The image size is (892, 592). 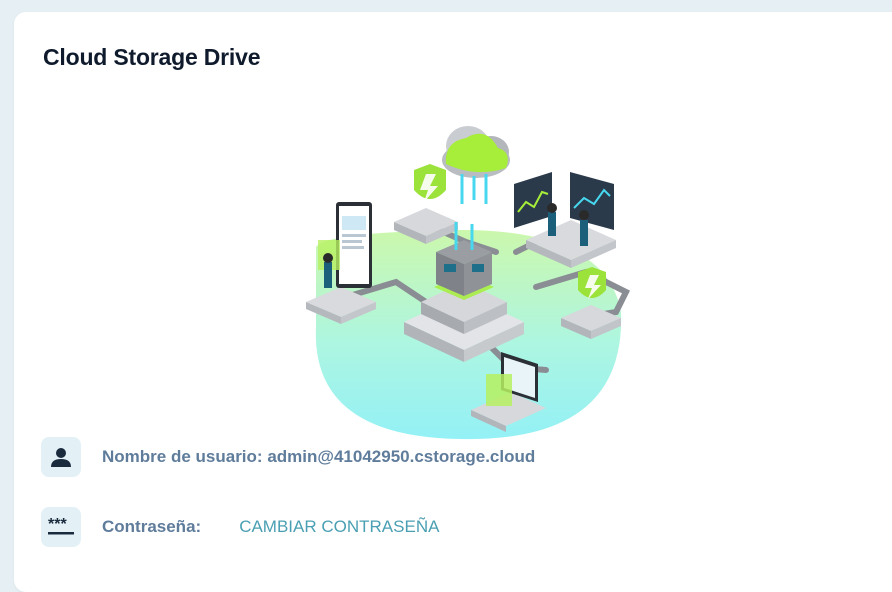 What do you see at coordinates (401, 456) in the screenshot?
I see `username-value: admin@41042950.cstorage.cloud` at bounding box center [401, 456].